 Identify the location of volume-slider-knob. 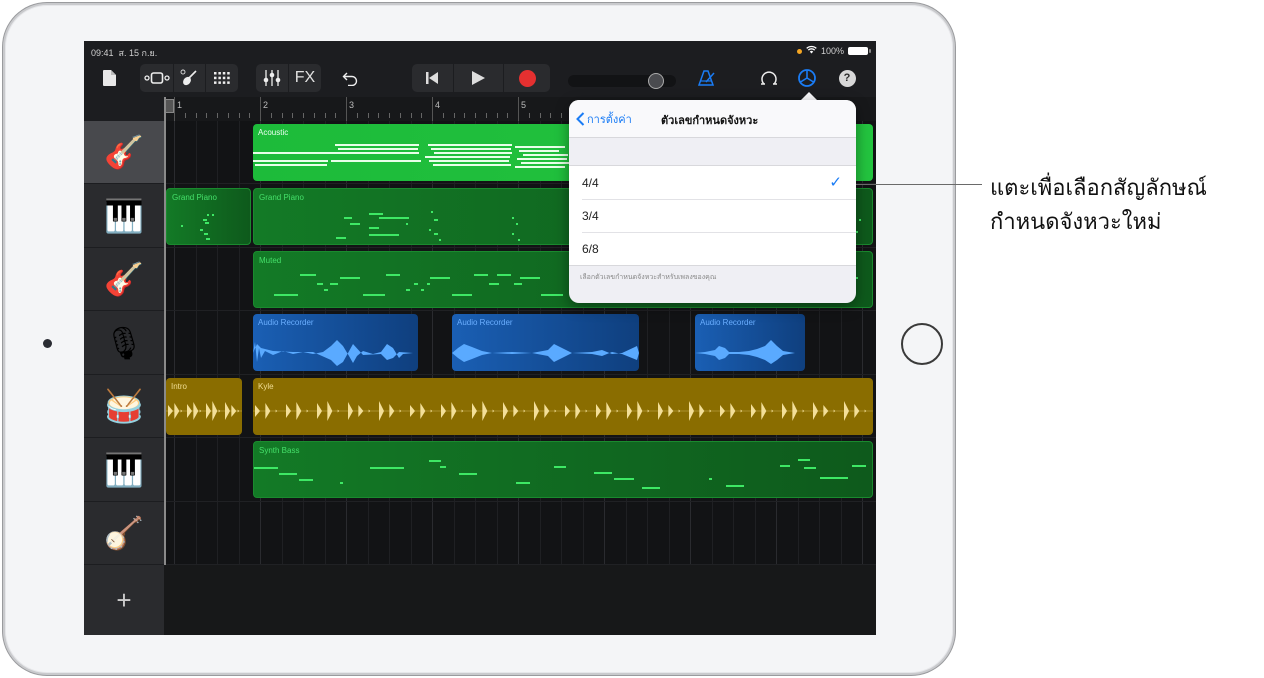
(656, 81).